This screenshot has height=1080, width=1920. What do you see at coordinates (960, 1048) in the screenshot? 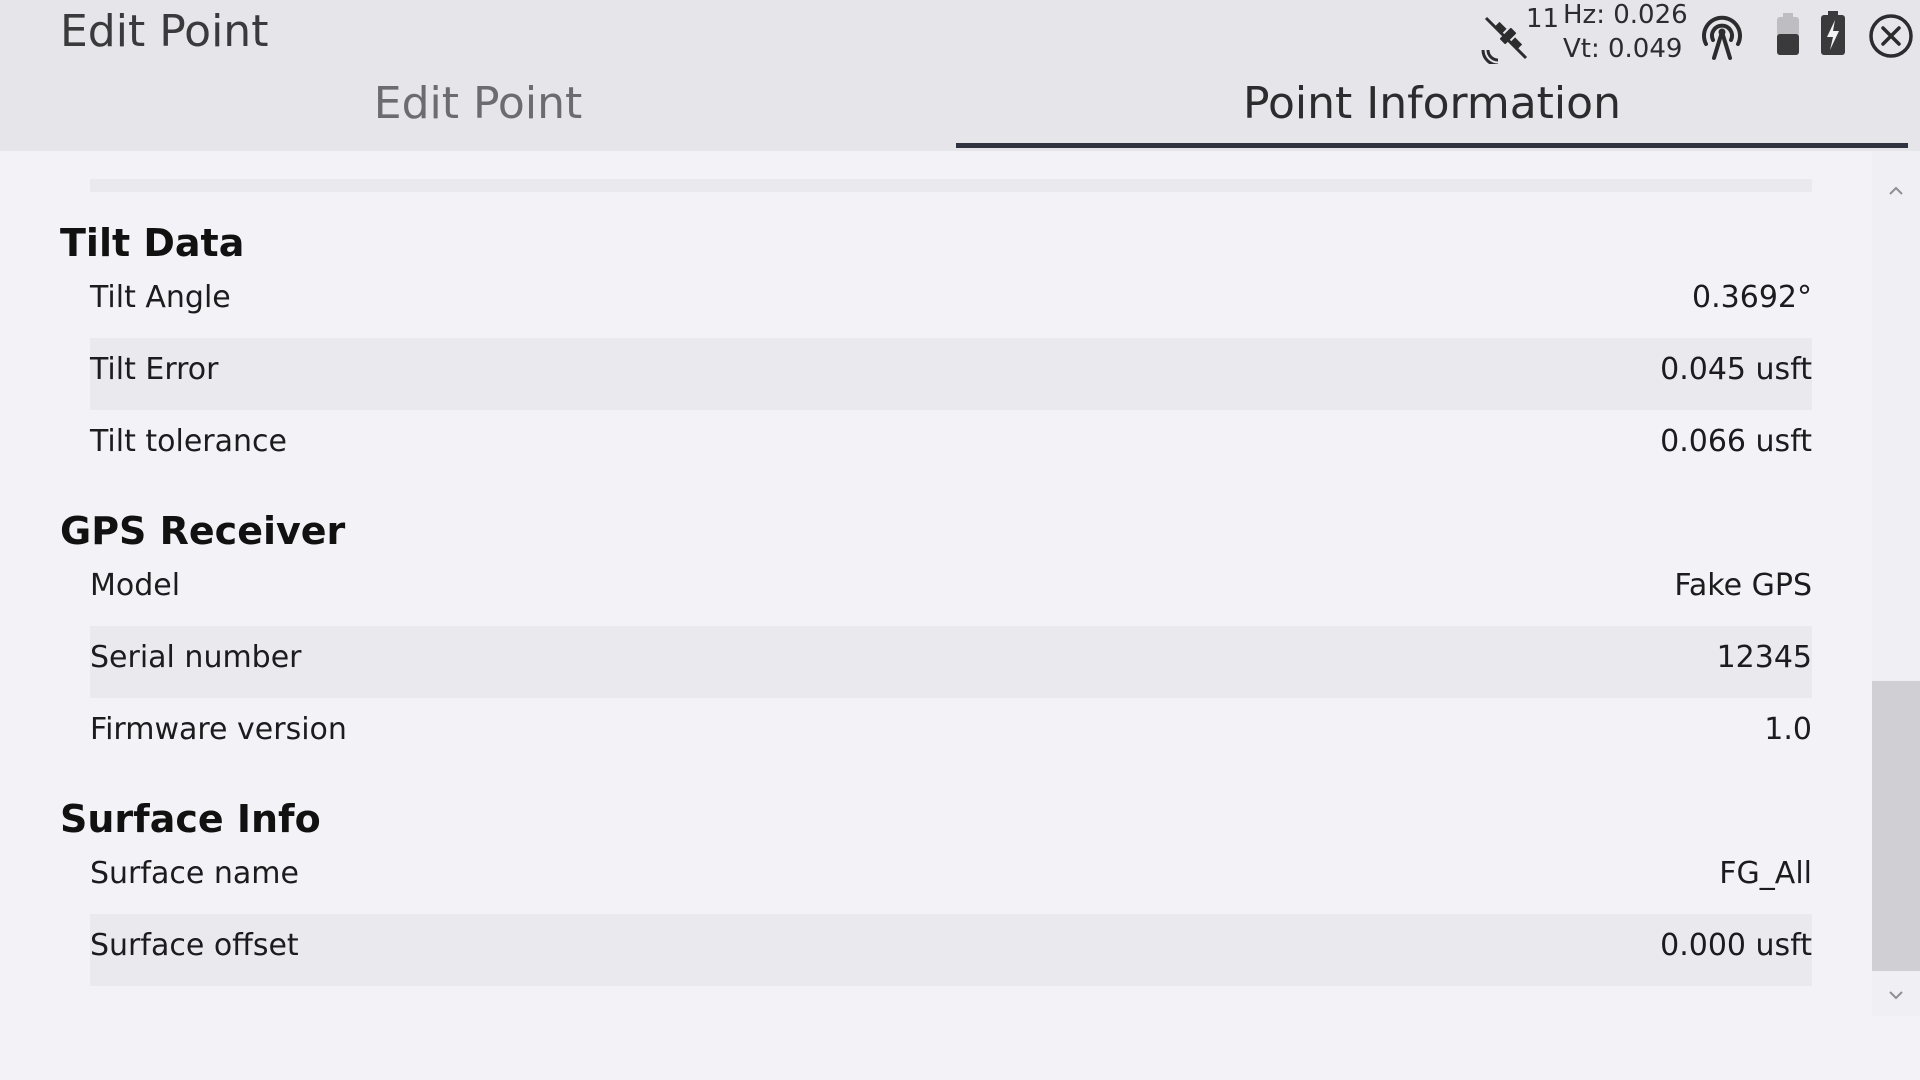
I see `bottom-area` at bounding box center [960, 1048].